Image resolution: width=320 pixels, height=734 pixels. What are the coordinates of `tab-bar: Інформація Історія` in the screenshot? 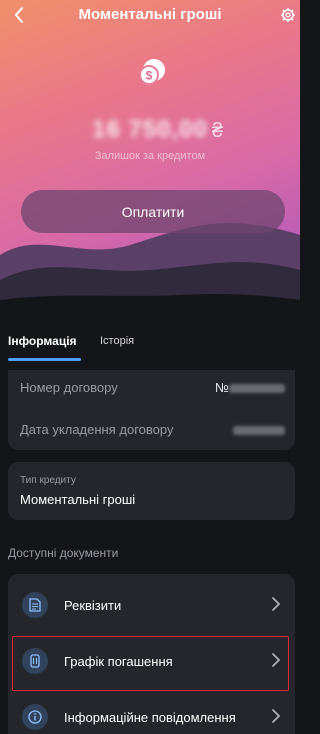 It's located at (150, 347).